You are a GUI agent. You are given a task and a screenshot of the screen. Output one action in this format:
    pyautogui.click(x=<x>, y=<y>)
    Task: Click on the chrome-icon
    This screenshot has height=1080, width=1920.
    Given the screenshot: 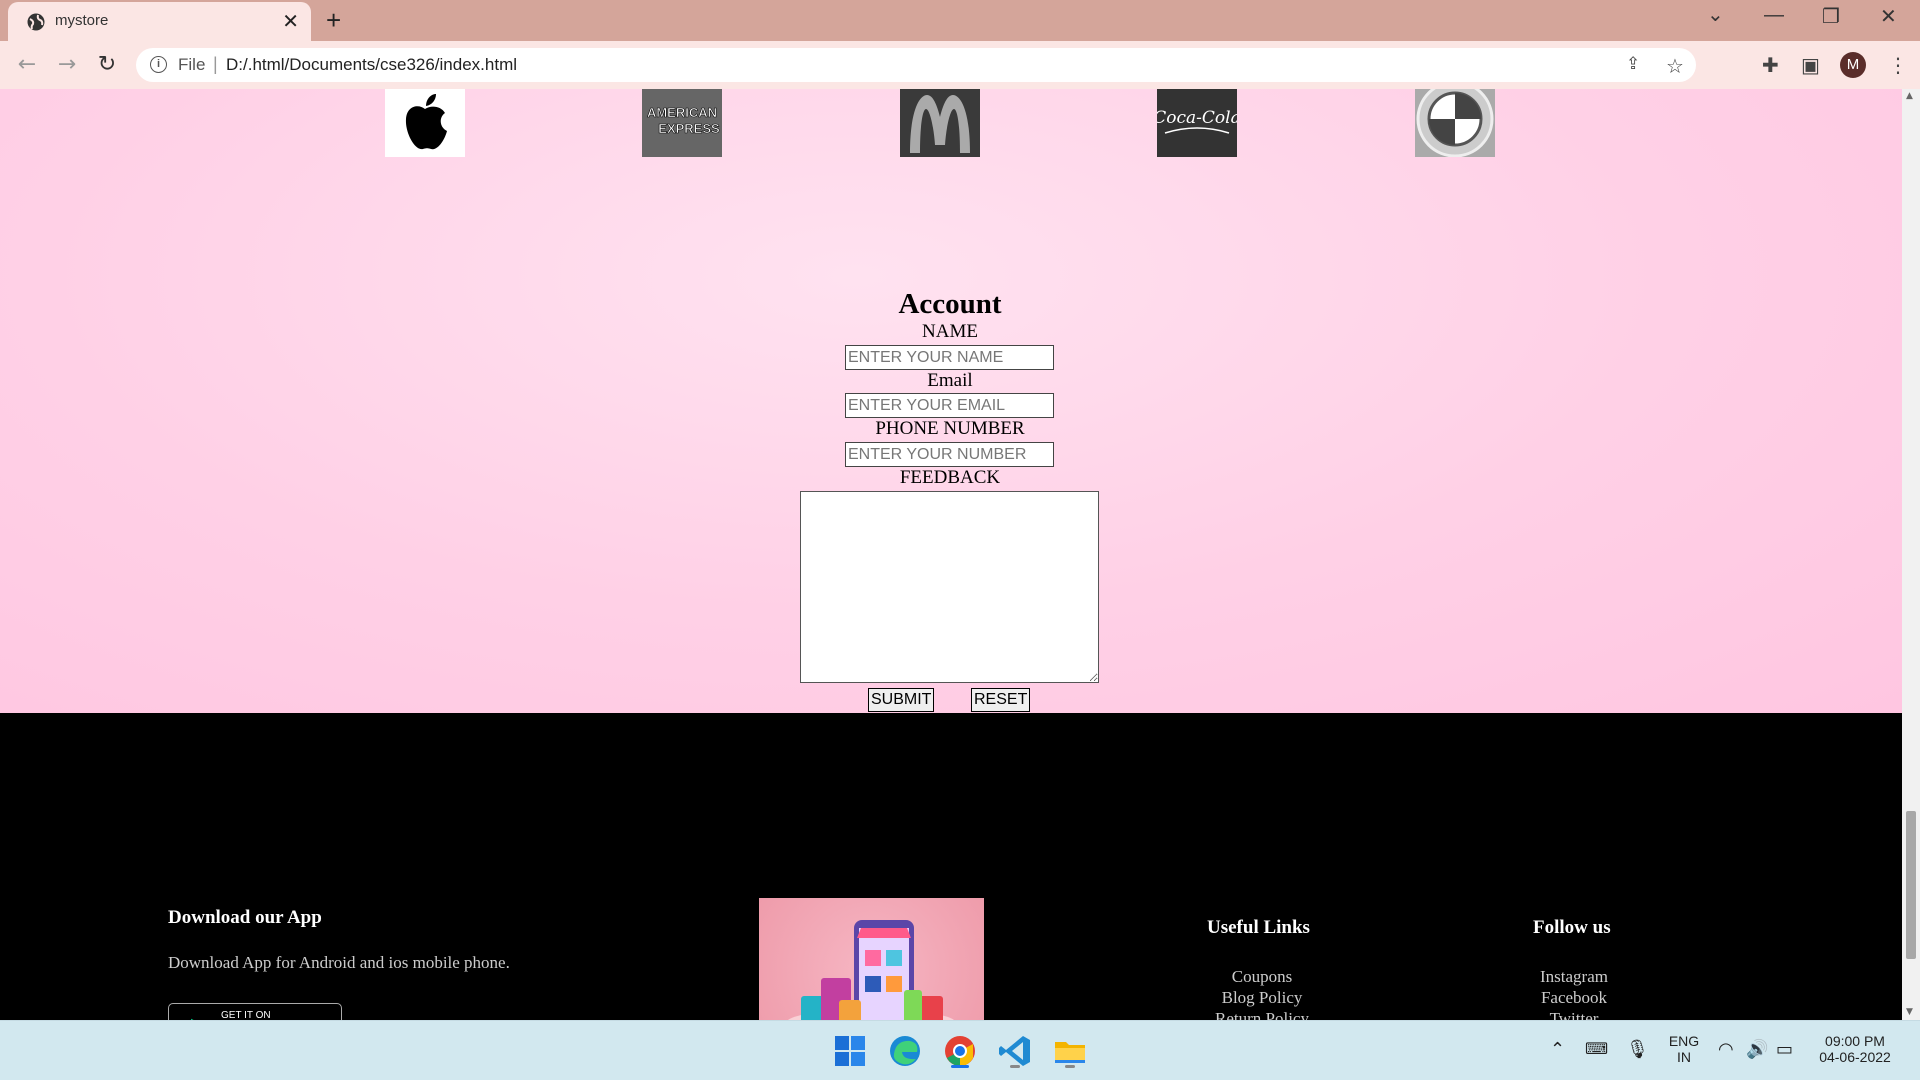 What is the action you would take?
    pyautogui.click(x=960, y=1051)
    